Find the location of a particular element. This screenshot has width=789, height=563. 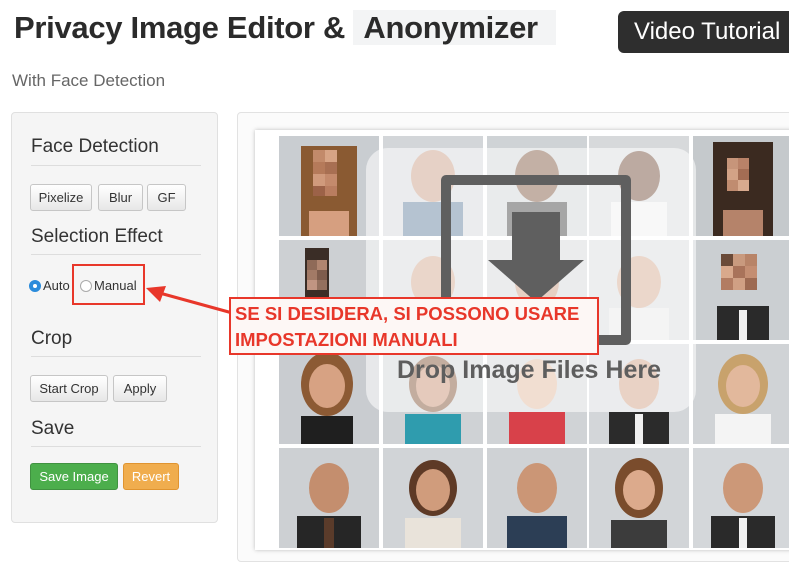

start-crop-button: Start Crop is located at coordinates (69, 388).